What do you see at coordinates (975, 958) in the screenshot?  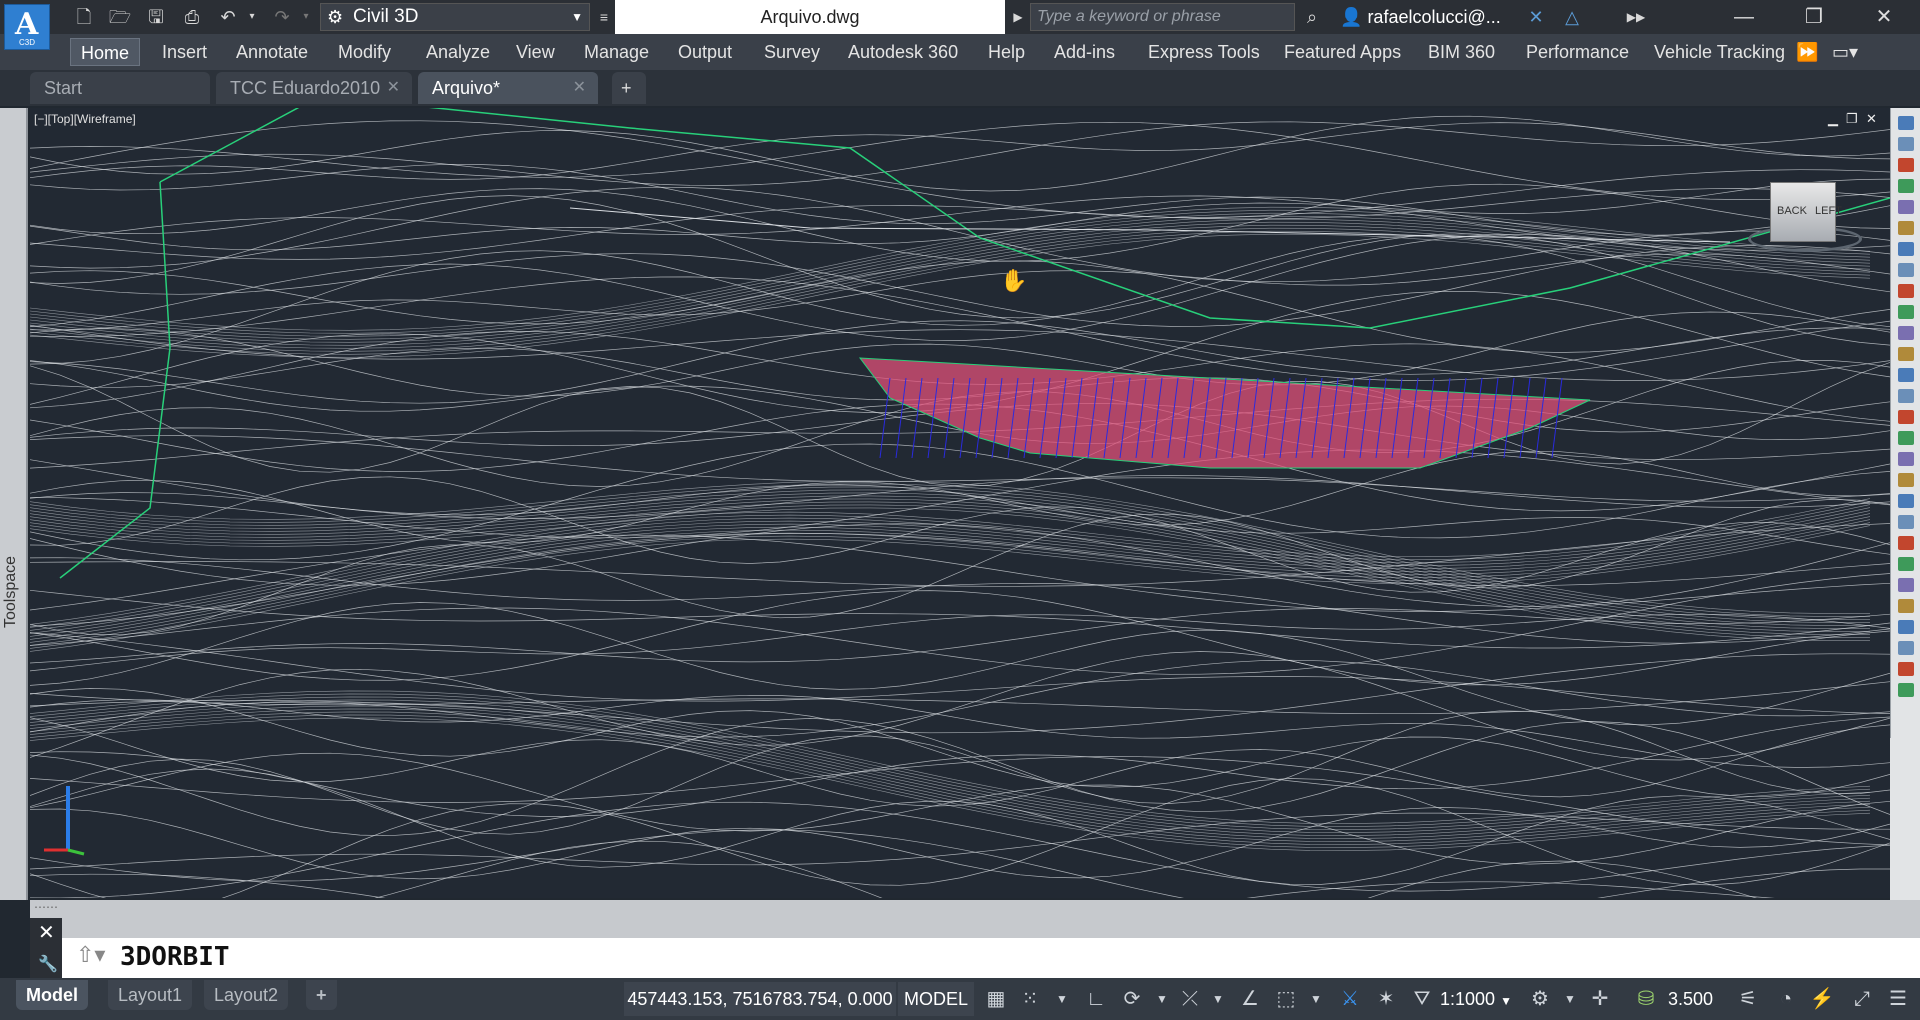 I see `command-line` at bounding box center [975, 958].